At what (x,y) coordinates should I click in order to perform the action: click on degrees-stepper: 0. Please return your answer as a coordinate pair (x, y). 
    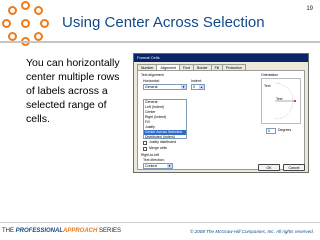
    Looking at the image, I should click on (271, 131).